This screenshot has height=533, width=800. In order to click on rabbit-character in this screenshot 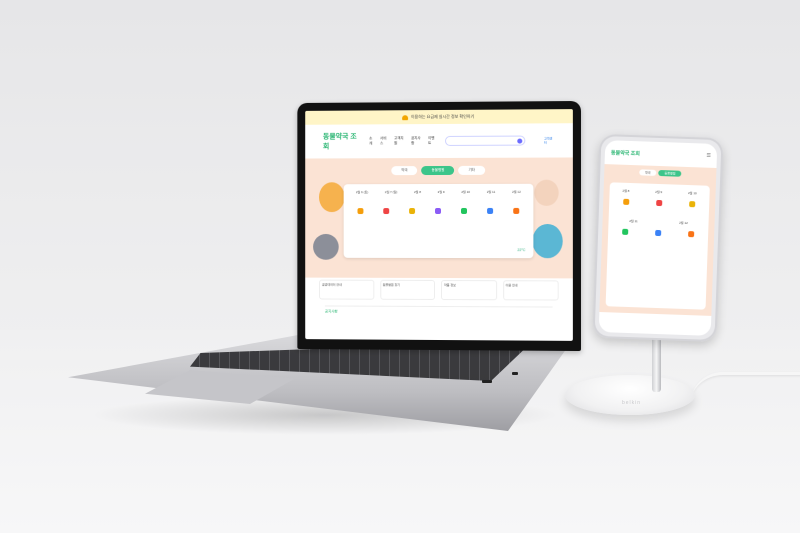, I will do `click(547, 241)`.